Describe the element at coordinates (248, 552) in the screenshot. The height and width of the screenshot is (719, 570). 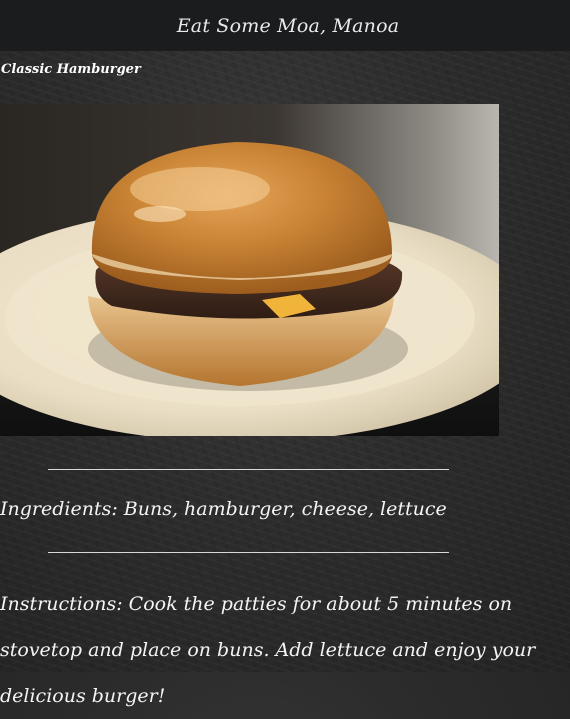
I see `divider-bottom` at that location.